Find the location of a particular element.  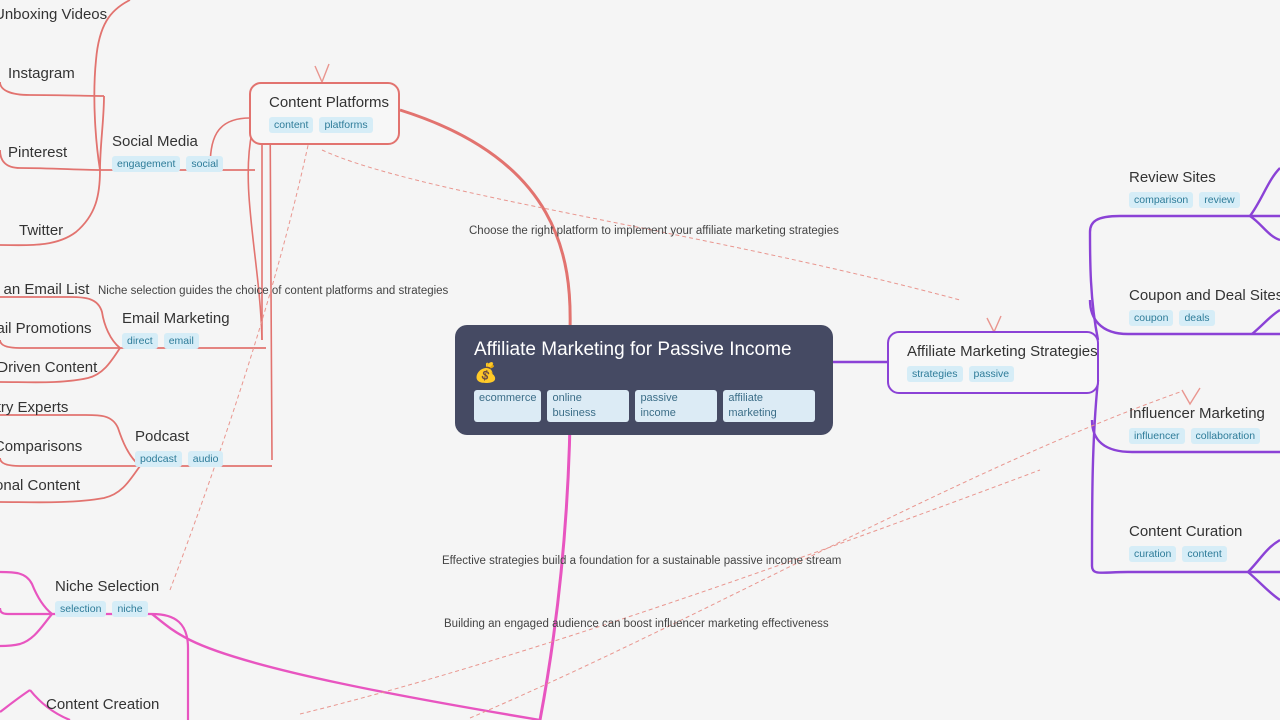

annotation-arrowhead-niche is located at coordinates (322, 73).